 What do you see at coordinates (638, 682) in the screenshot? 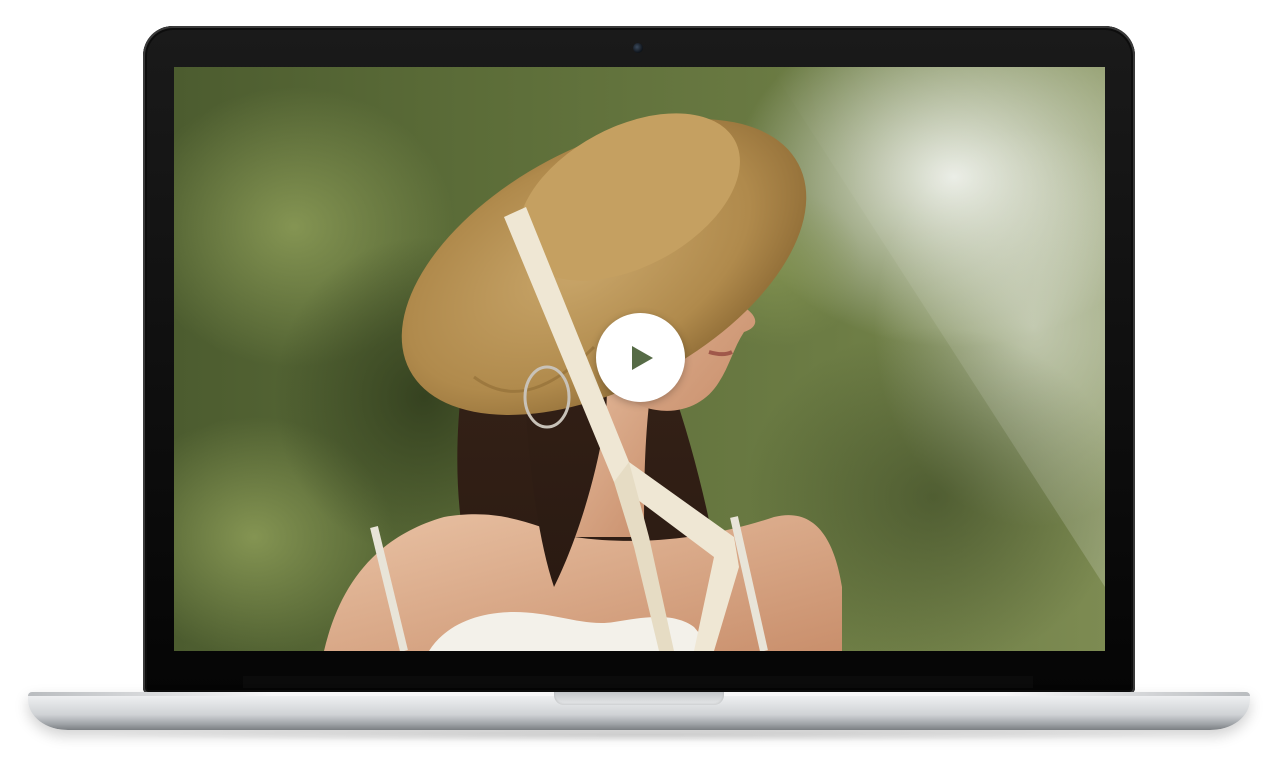
I see `lid-bottom-strip` at bounding box center [638, 682].